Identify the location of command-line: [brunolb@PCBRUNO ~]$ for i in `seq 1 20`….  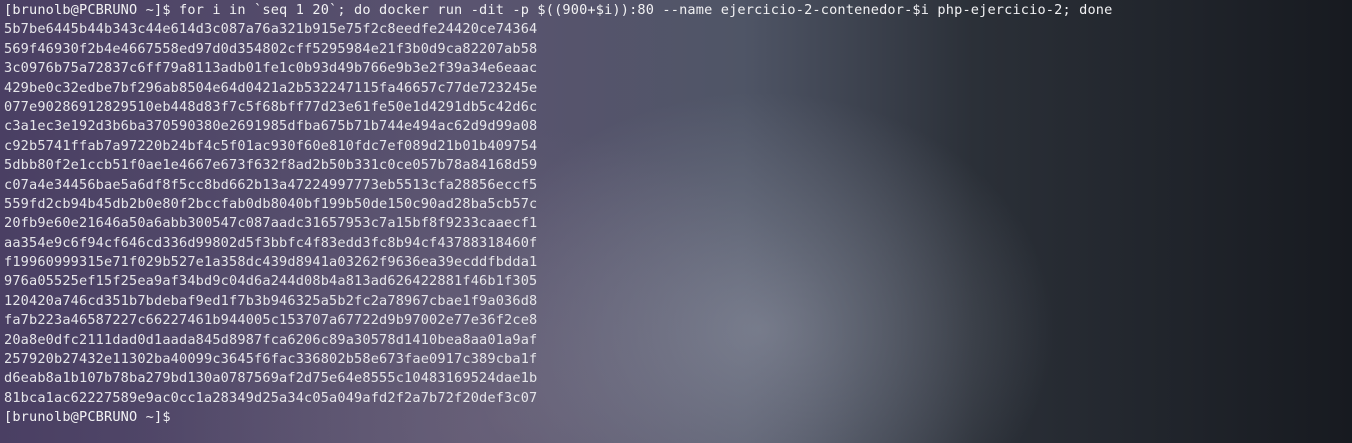
(678, 10).